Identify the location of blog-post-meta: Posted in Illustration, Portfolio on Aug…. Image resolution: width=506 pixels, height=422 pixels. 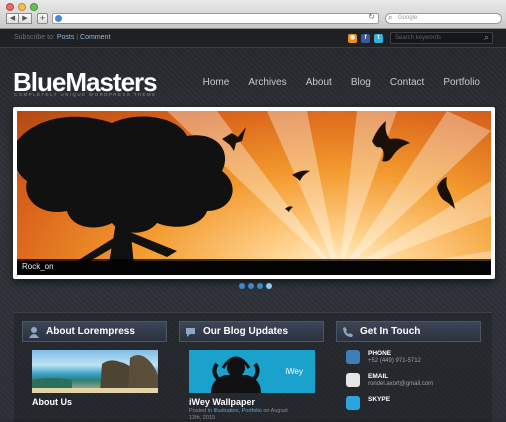
(238, 411).